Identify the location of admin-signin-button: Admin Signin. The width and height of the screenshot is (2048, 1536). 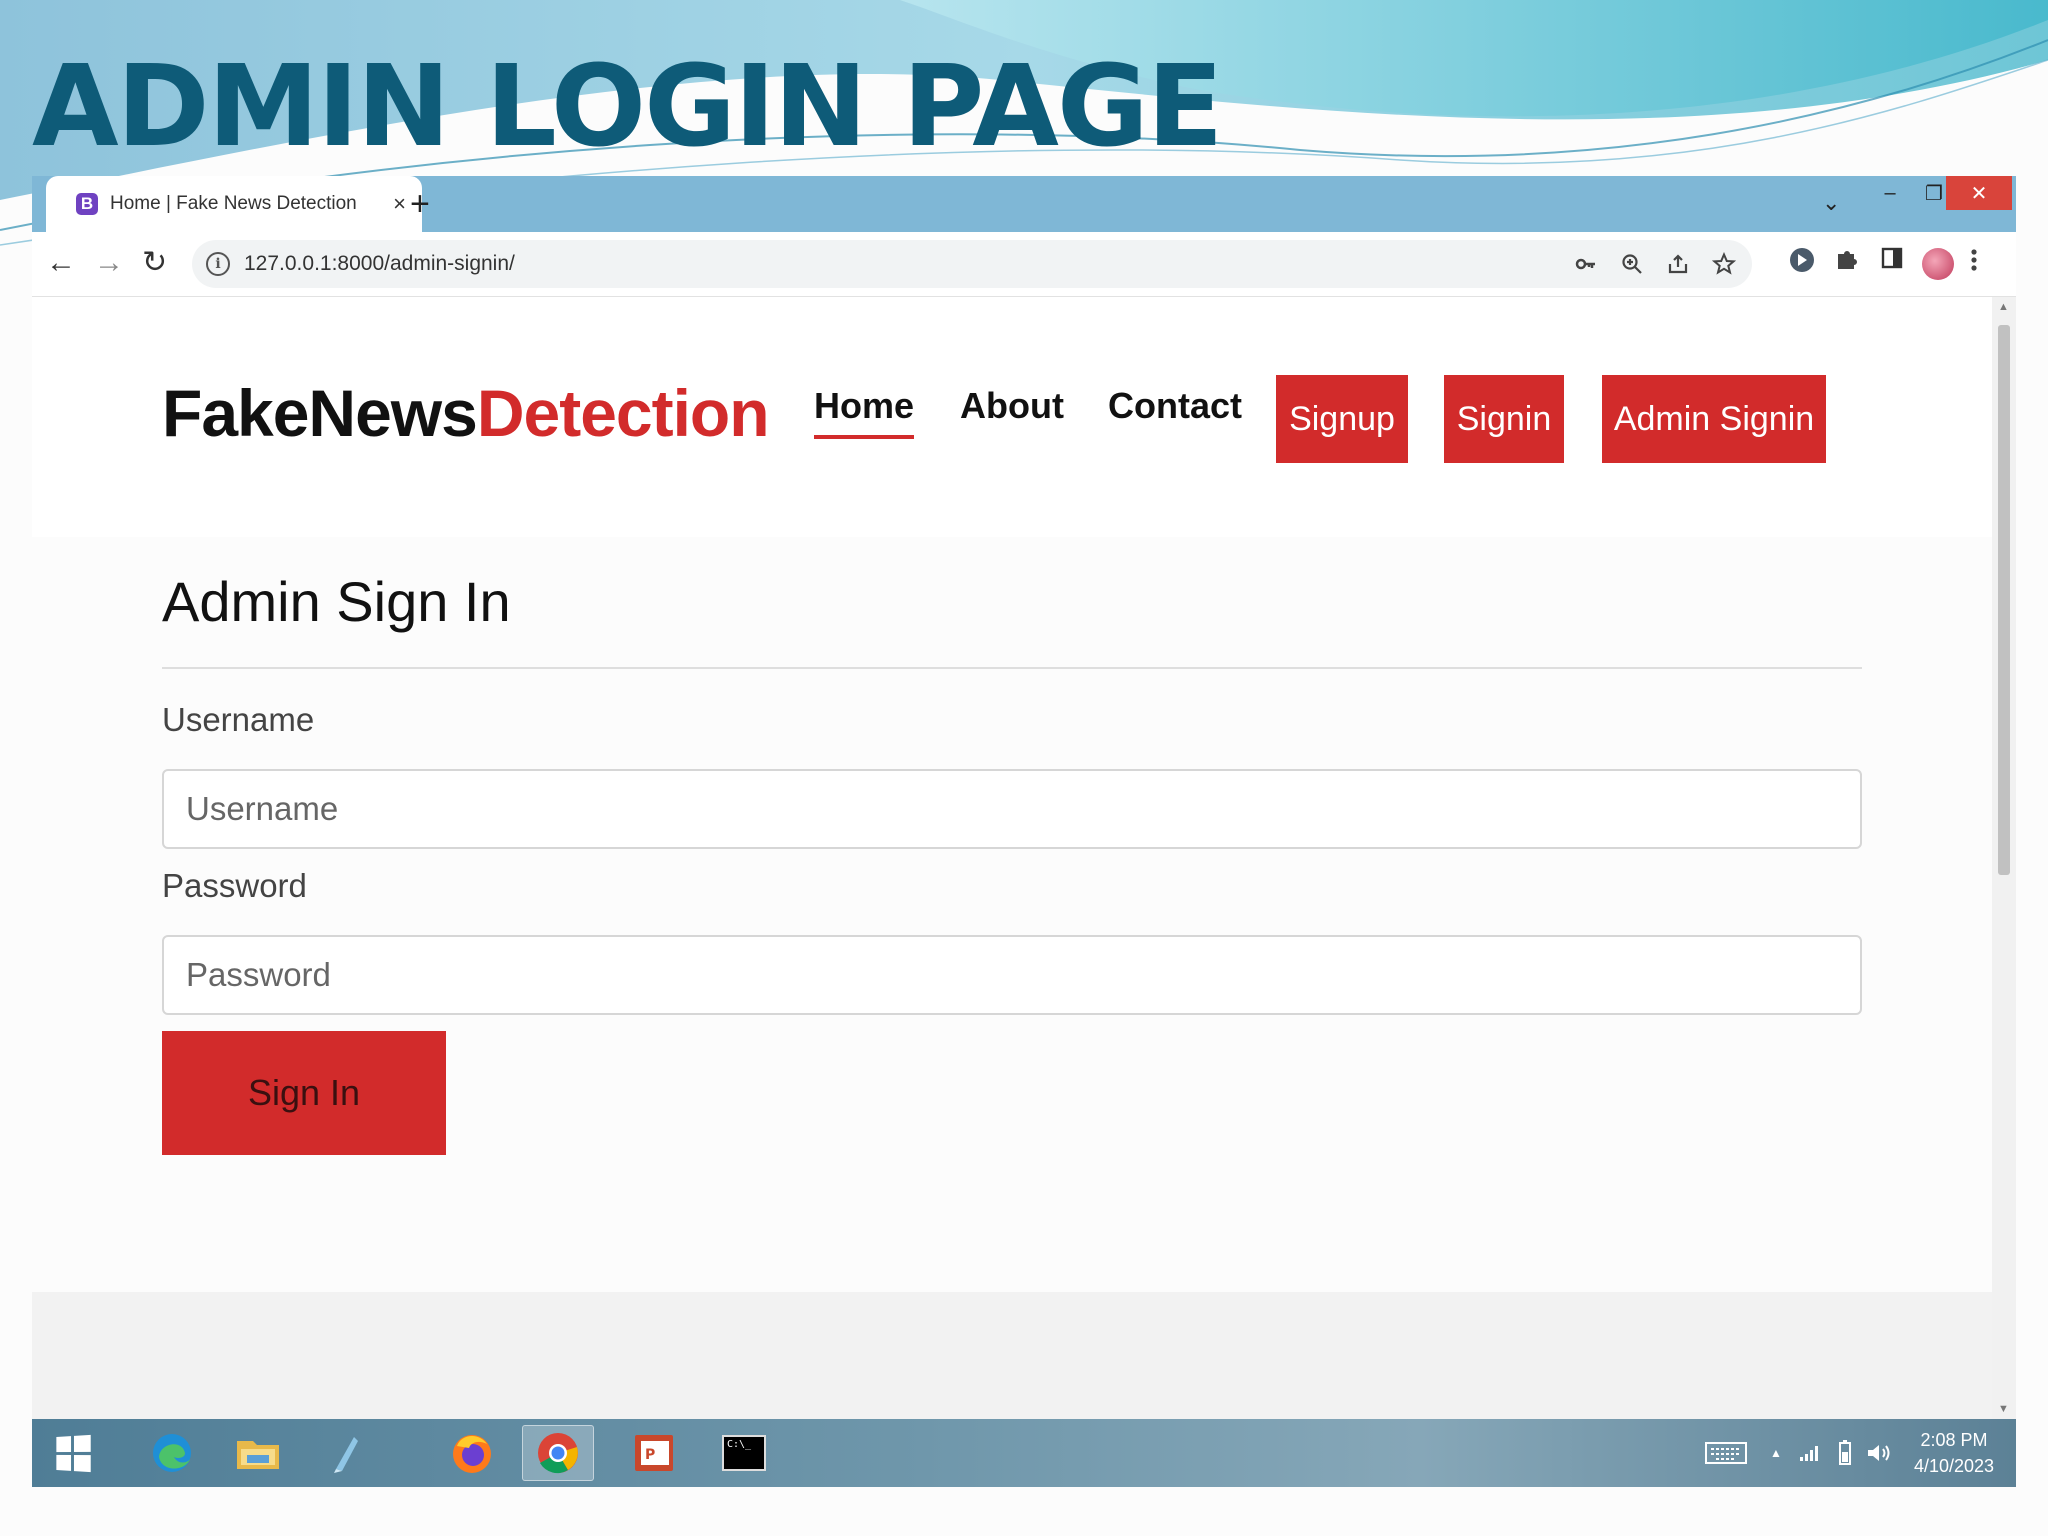
(1714, 419).